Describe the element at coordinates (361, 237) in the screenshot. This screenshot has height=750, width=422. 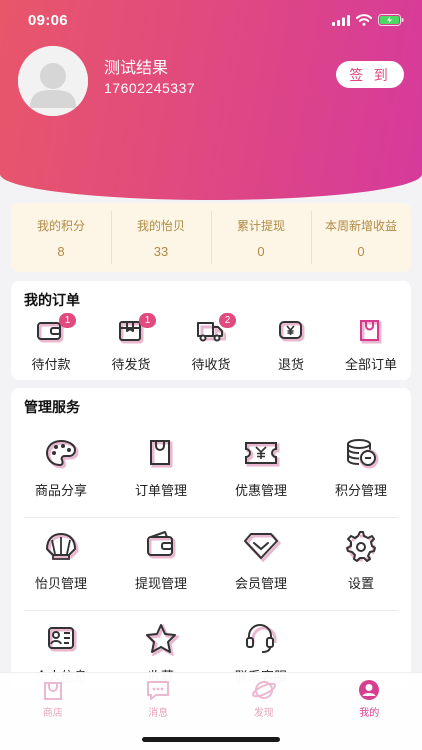
I see `stat-weekly-income: 本周新增收益 0` at that location.